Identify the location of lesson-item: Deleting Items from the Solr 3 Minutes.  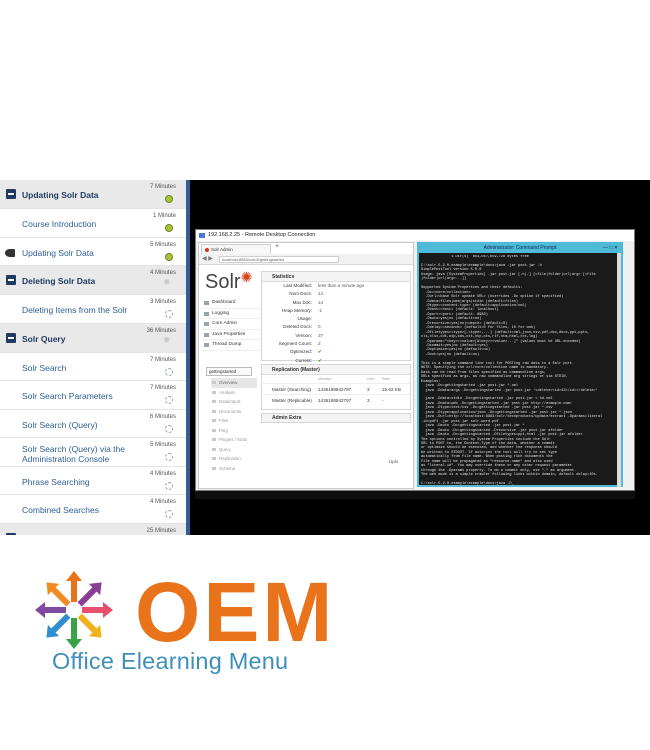
(93, 309).